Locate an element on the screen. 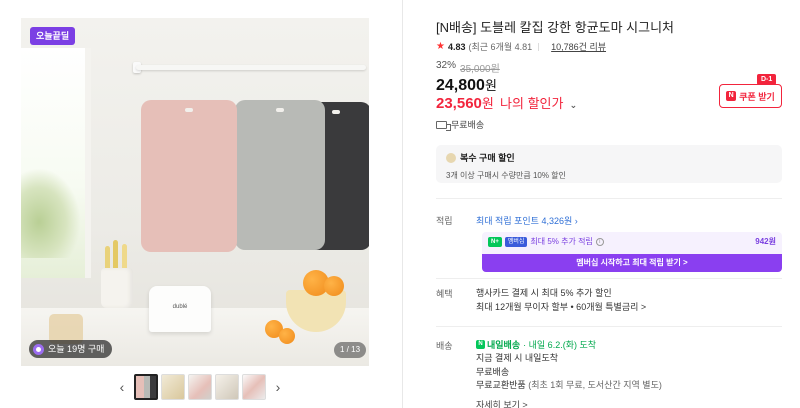  recent-rating: (최근 6개월 4.81 is located at coordinates (500, 47).